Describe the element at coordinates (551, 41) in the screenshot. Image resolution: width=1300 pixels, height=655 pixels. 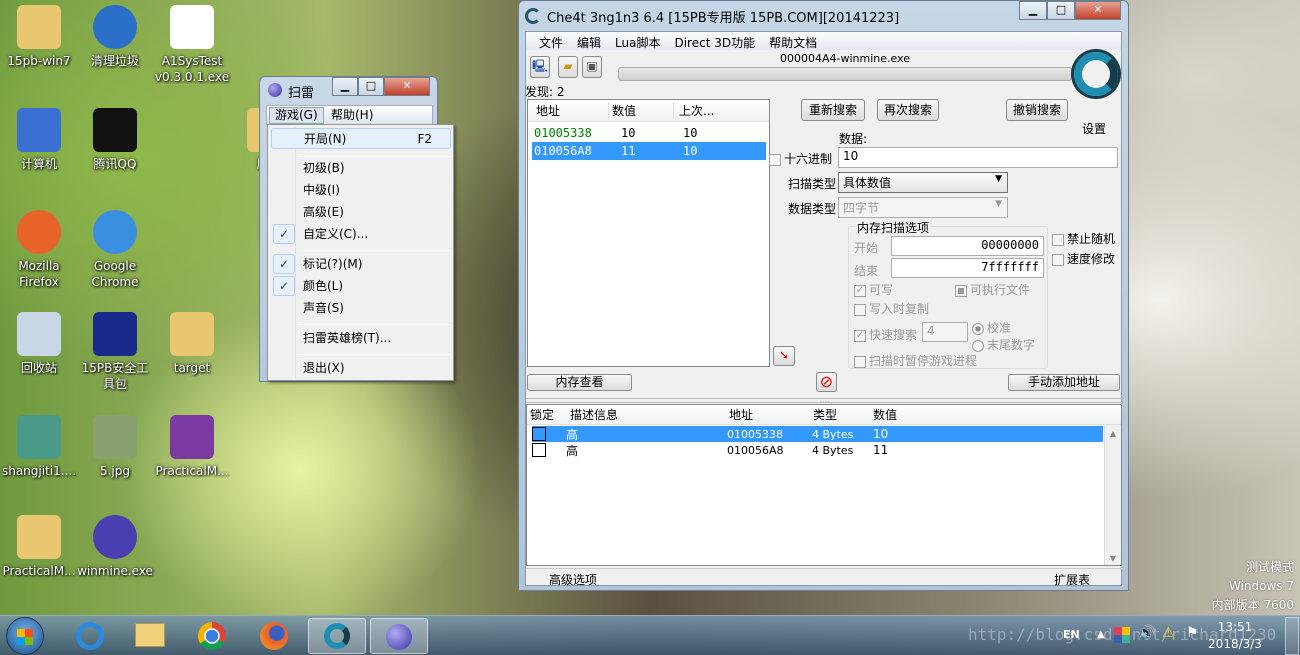
I see `menu-file: 文件` at that location.